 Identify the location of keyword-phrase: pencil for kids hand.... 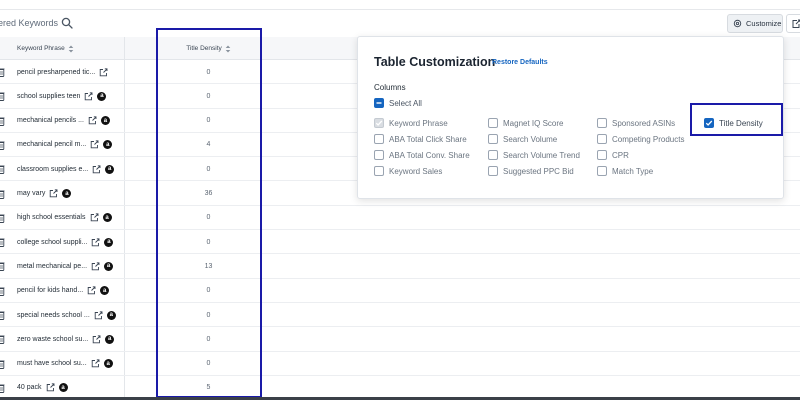
(50, 290).